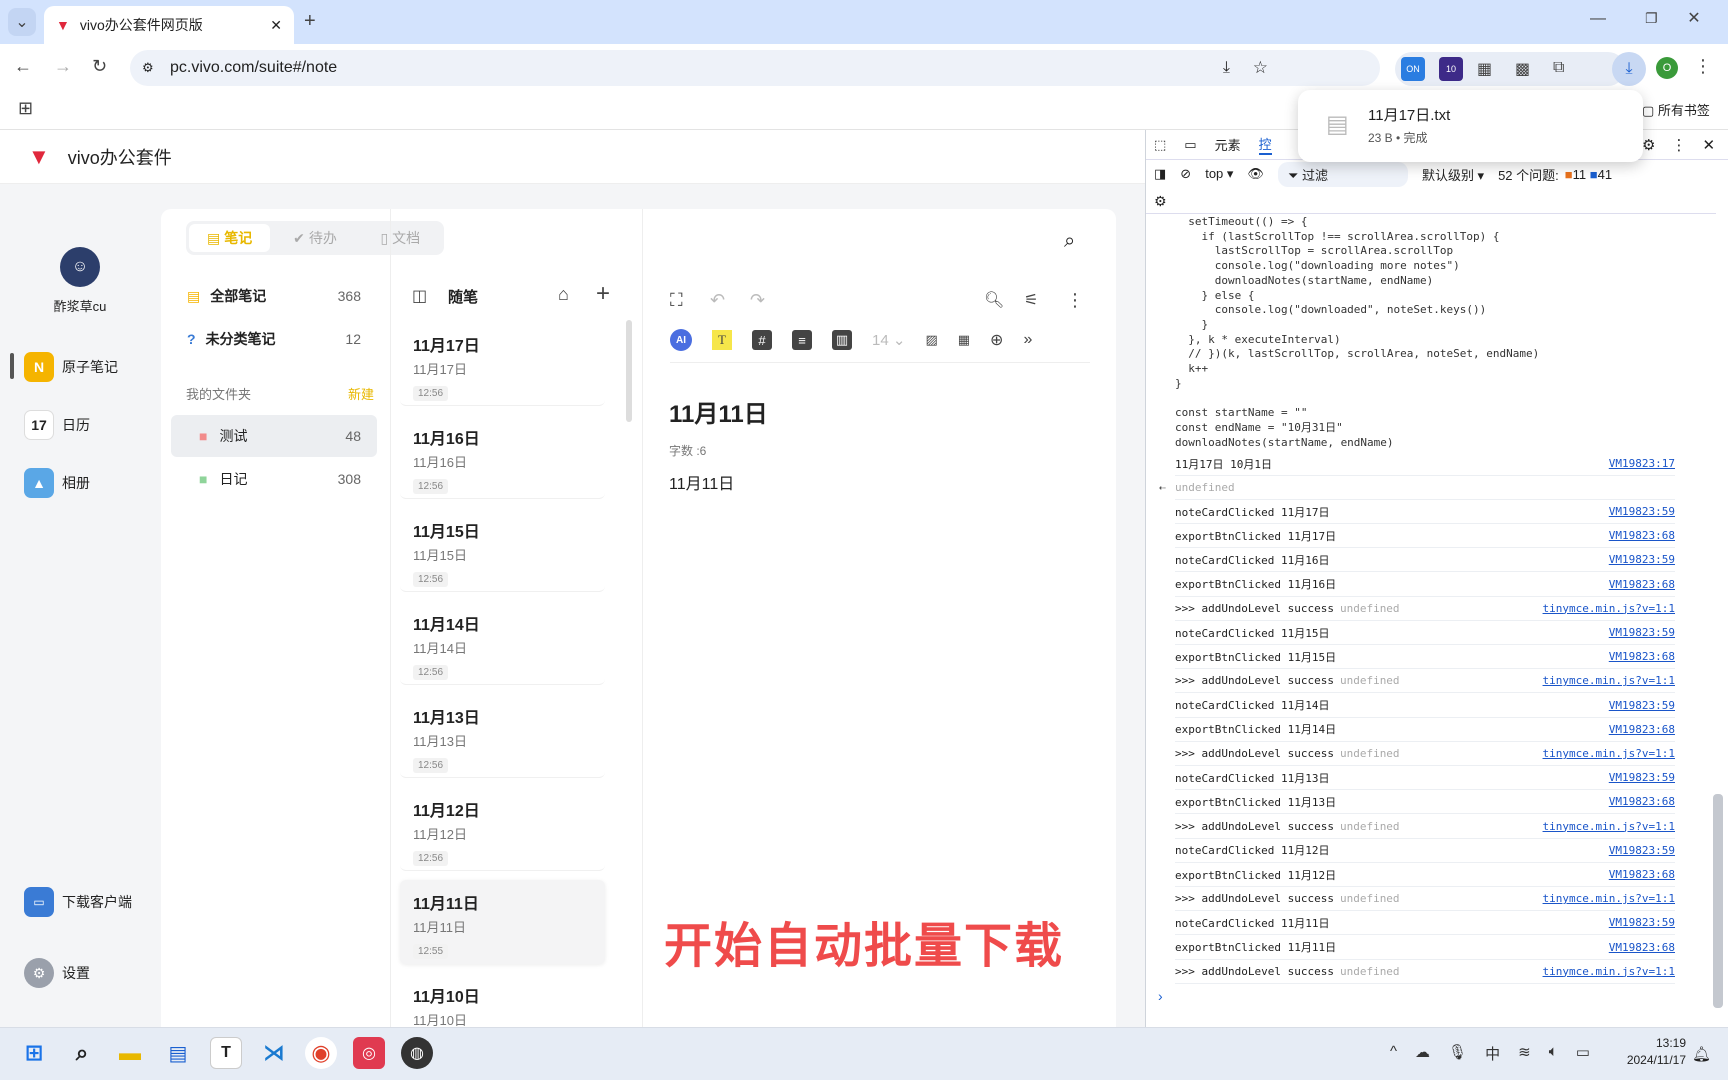 Image resolution: width=1728 pixels, height=1080 pixels. What do you see at coordinates (84, 425) in the screenshot?
I see `sidebar-item-1: 17 日历` at bounding box center [84, 425].